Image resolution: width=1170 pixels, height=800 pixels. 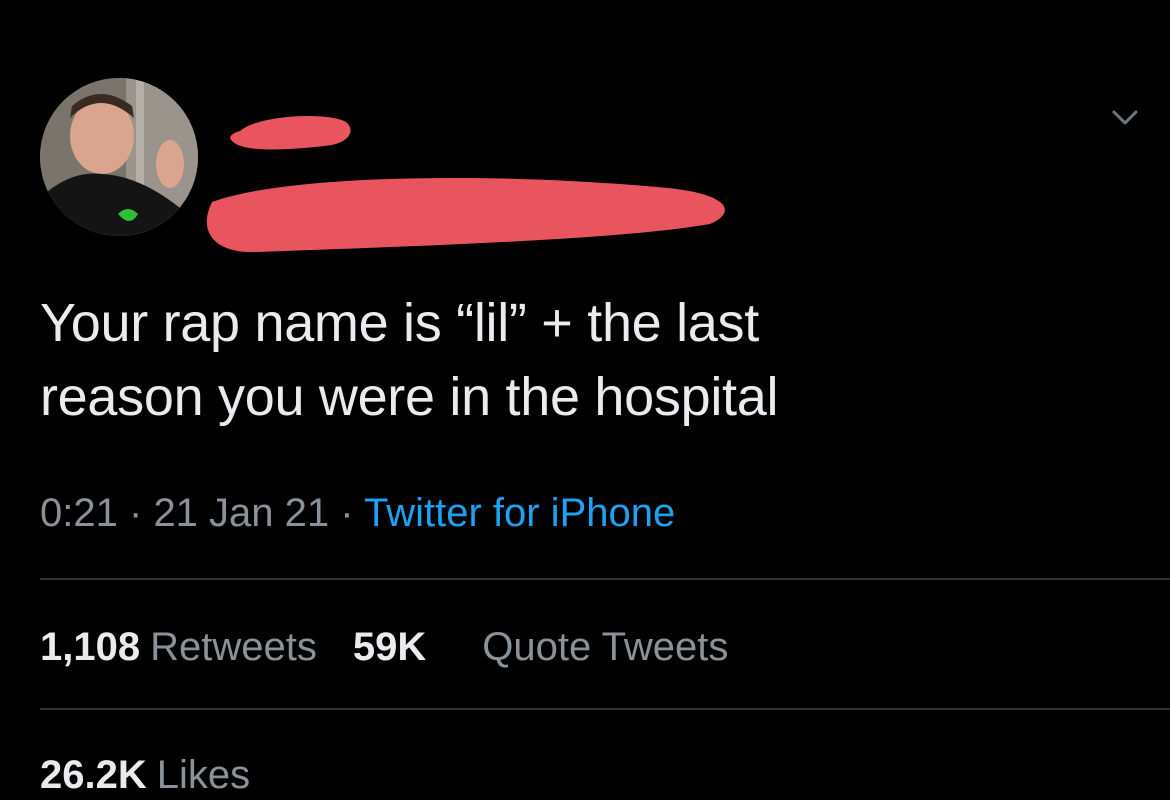 What do you see at coordinates (1125, 118) in the screenshot?
I see `chevron-down-icon` at bounding box center [1125, 118].